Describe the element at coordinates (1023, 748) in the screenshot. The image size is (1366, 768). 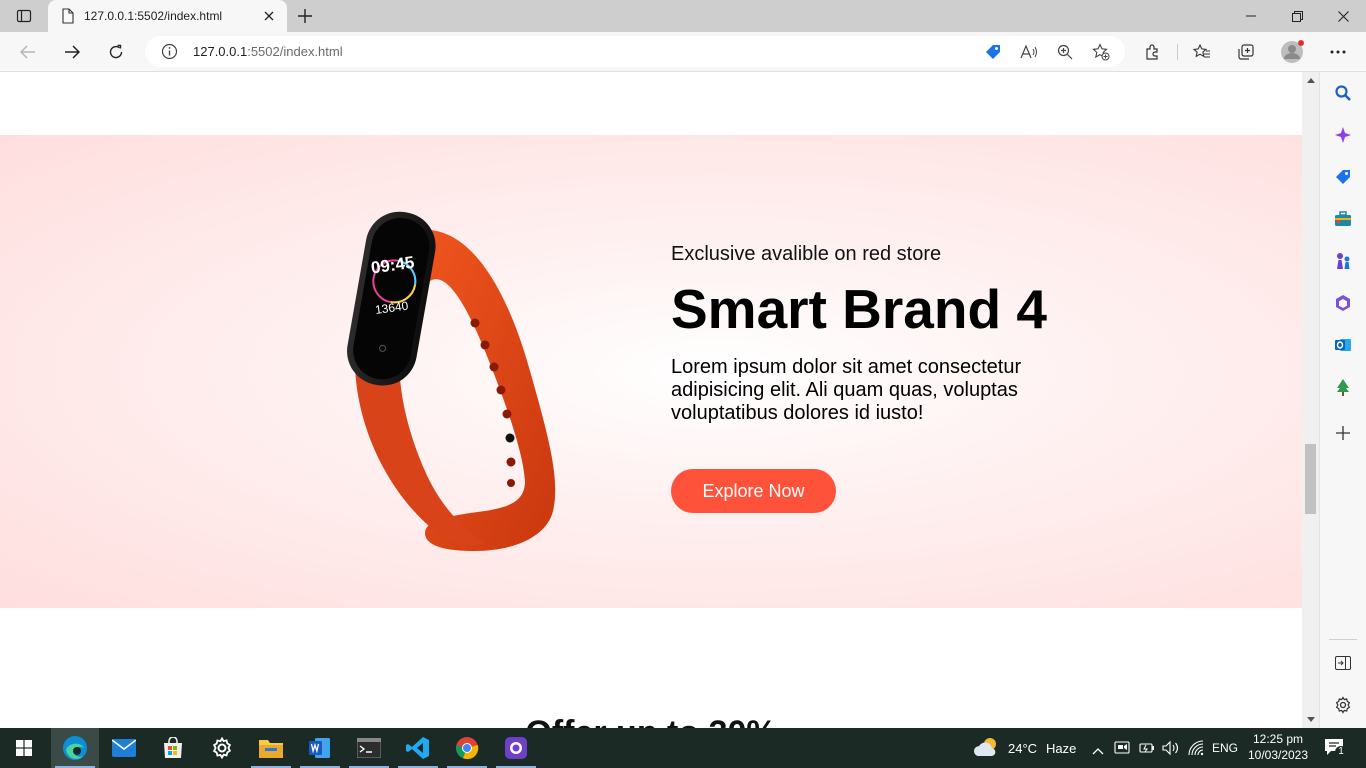
I see `weather-temperature: 24°C` at that location.